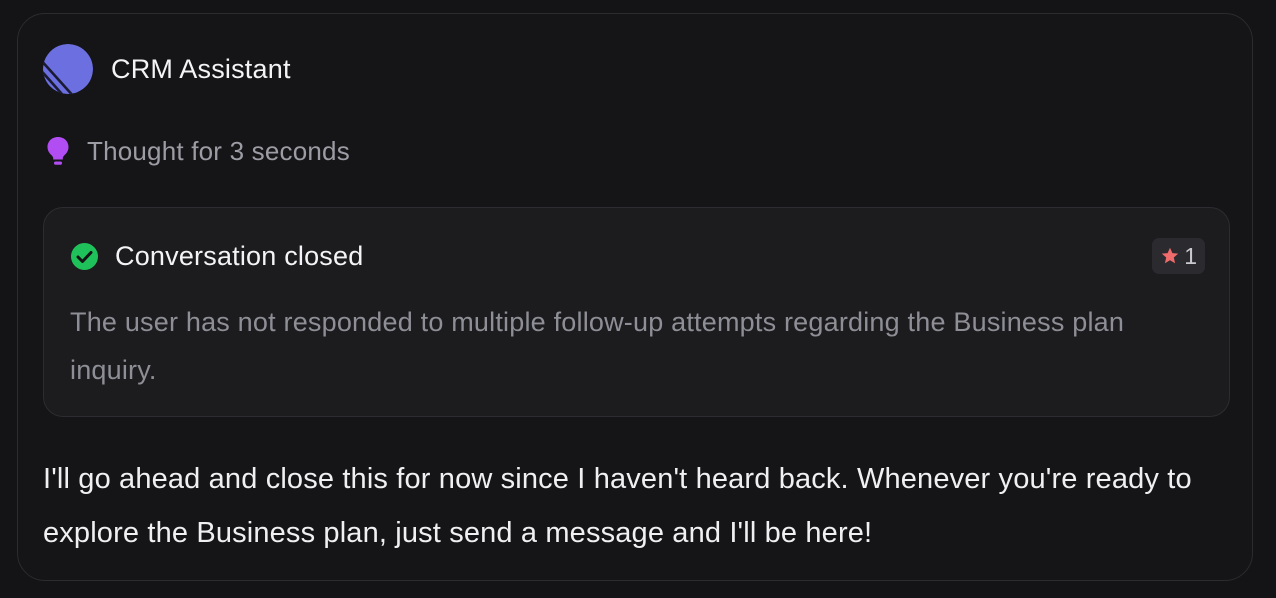 This screenshot has width=1276, height=598. I want to click on avatar, so click(68, 69).